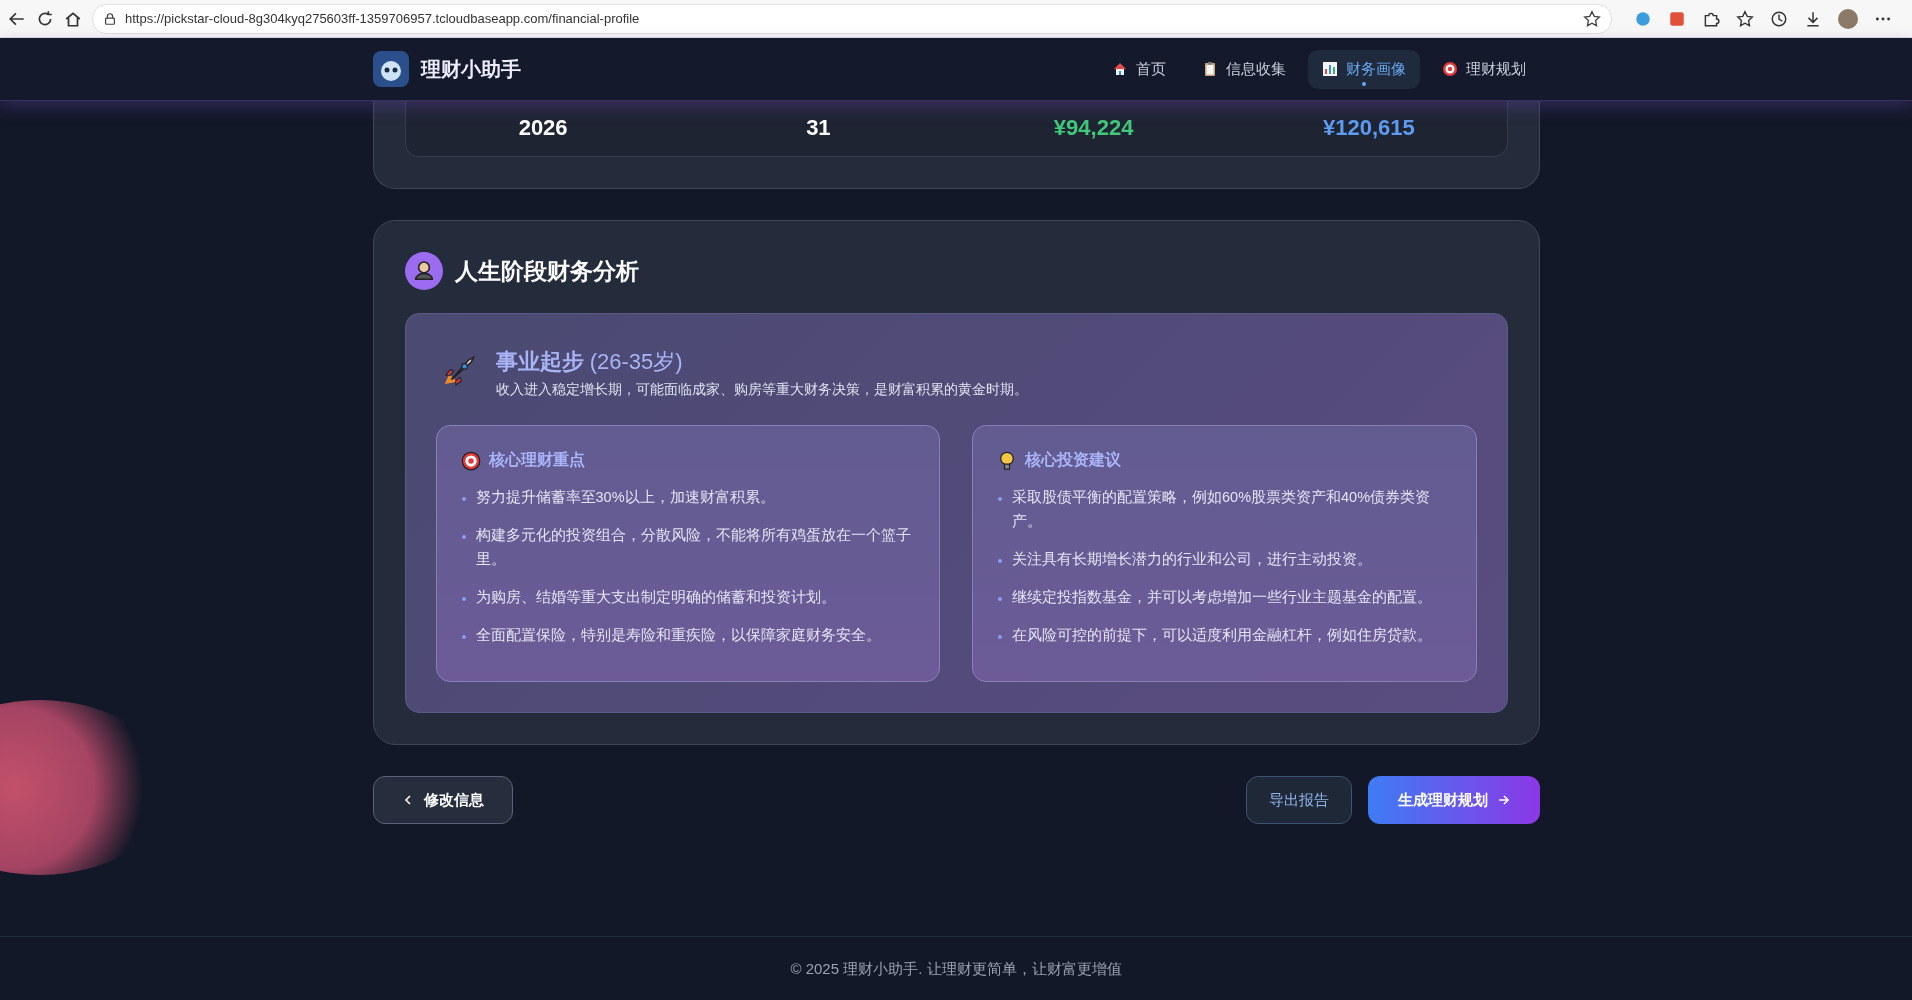 The height and width of the screenshot is (1000, 1912). I want to click on person-icon, so click(423, 271).